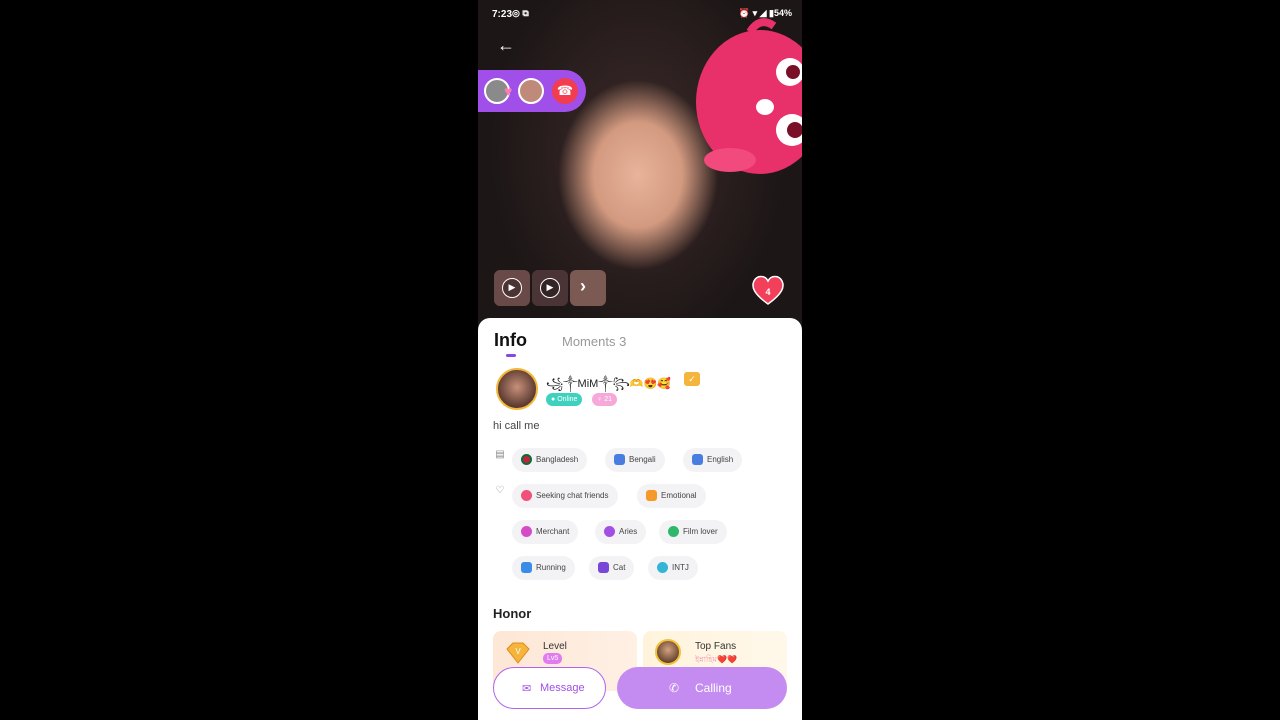  Describe the element at coordinates (651, 495) in the screenshot. I see `emotional-icon` at that location.